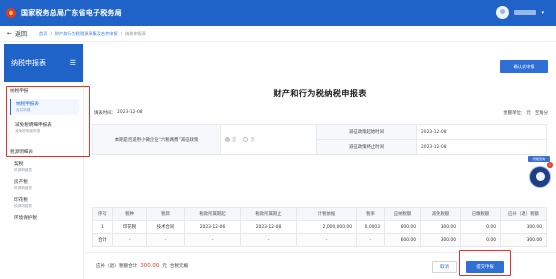 The image size is (556, 279). What do you see at coordinates (513, 113) in the screenshot?
I see `amount-unit-label: 金额单位:` at bounding box center [513, 113].